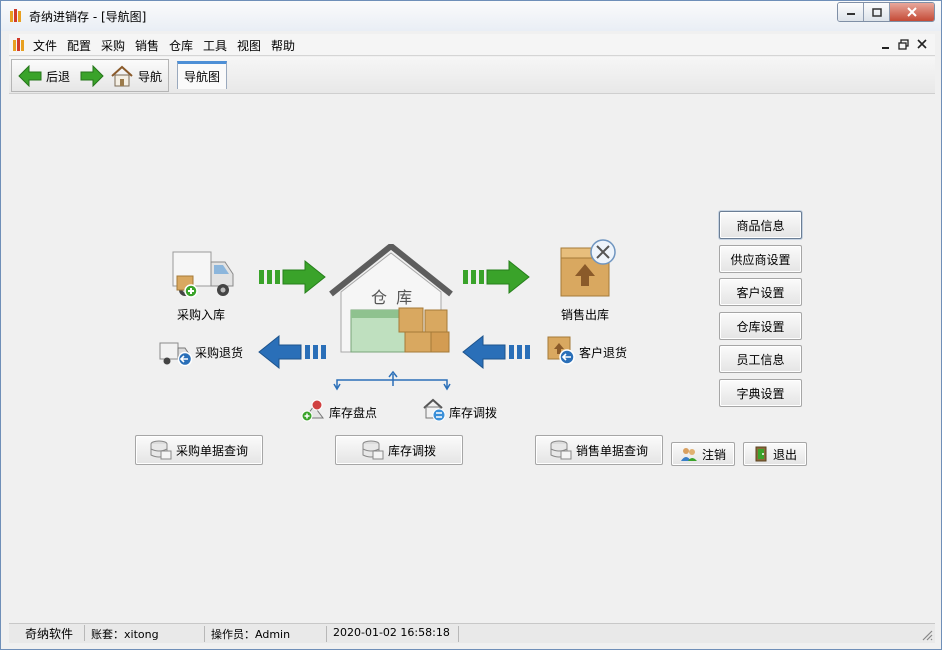 The image size is (942, 650). I want to click on purchase-query-button: 采购单据查询, so click(199, 450).